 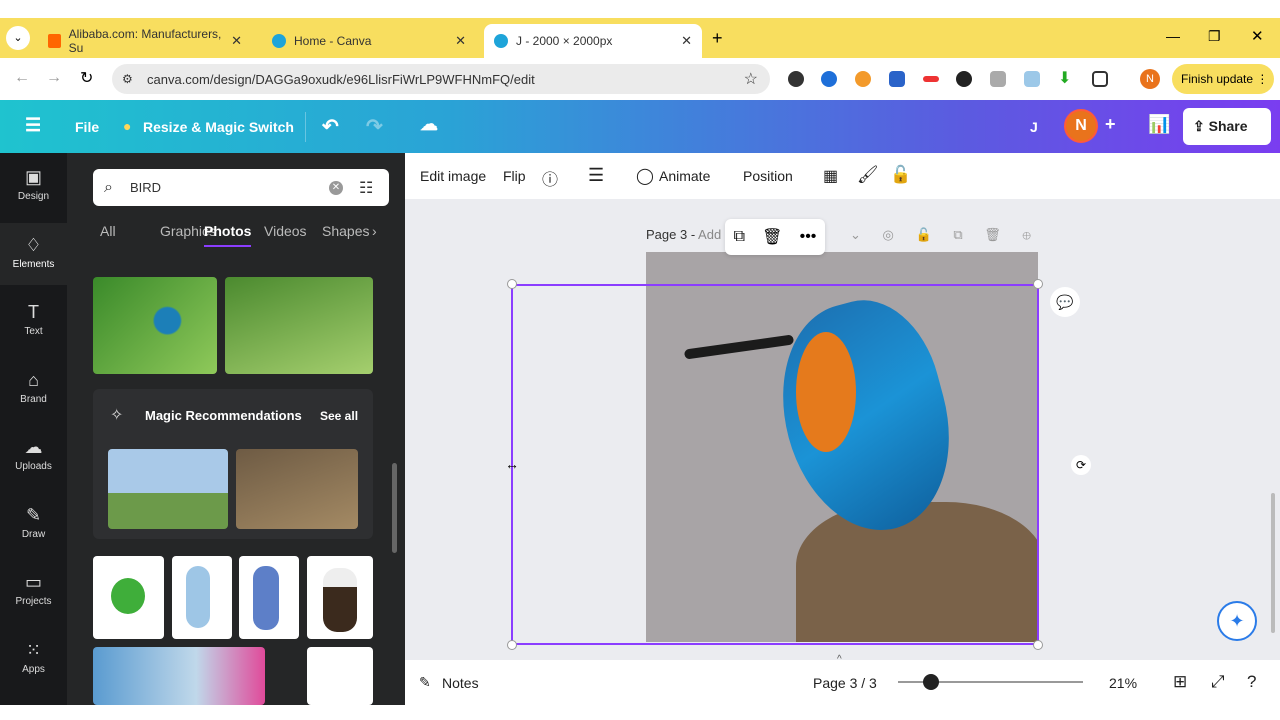 I want to click on fullscreen-icon: ⤢, so click(x=1218, y=682).